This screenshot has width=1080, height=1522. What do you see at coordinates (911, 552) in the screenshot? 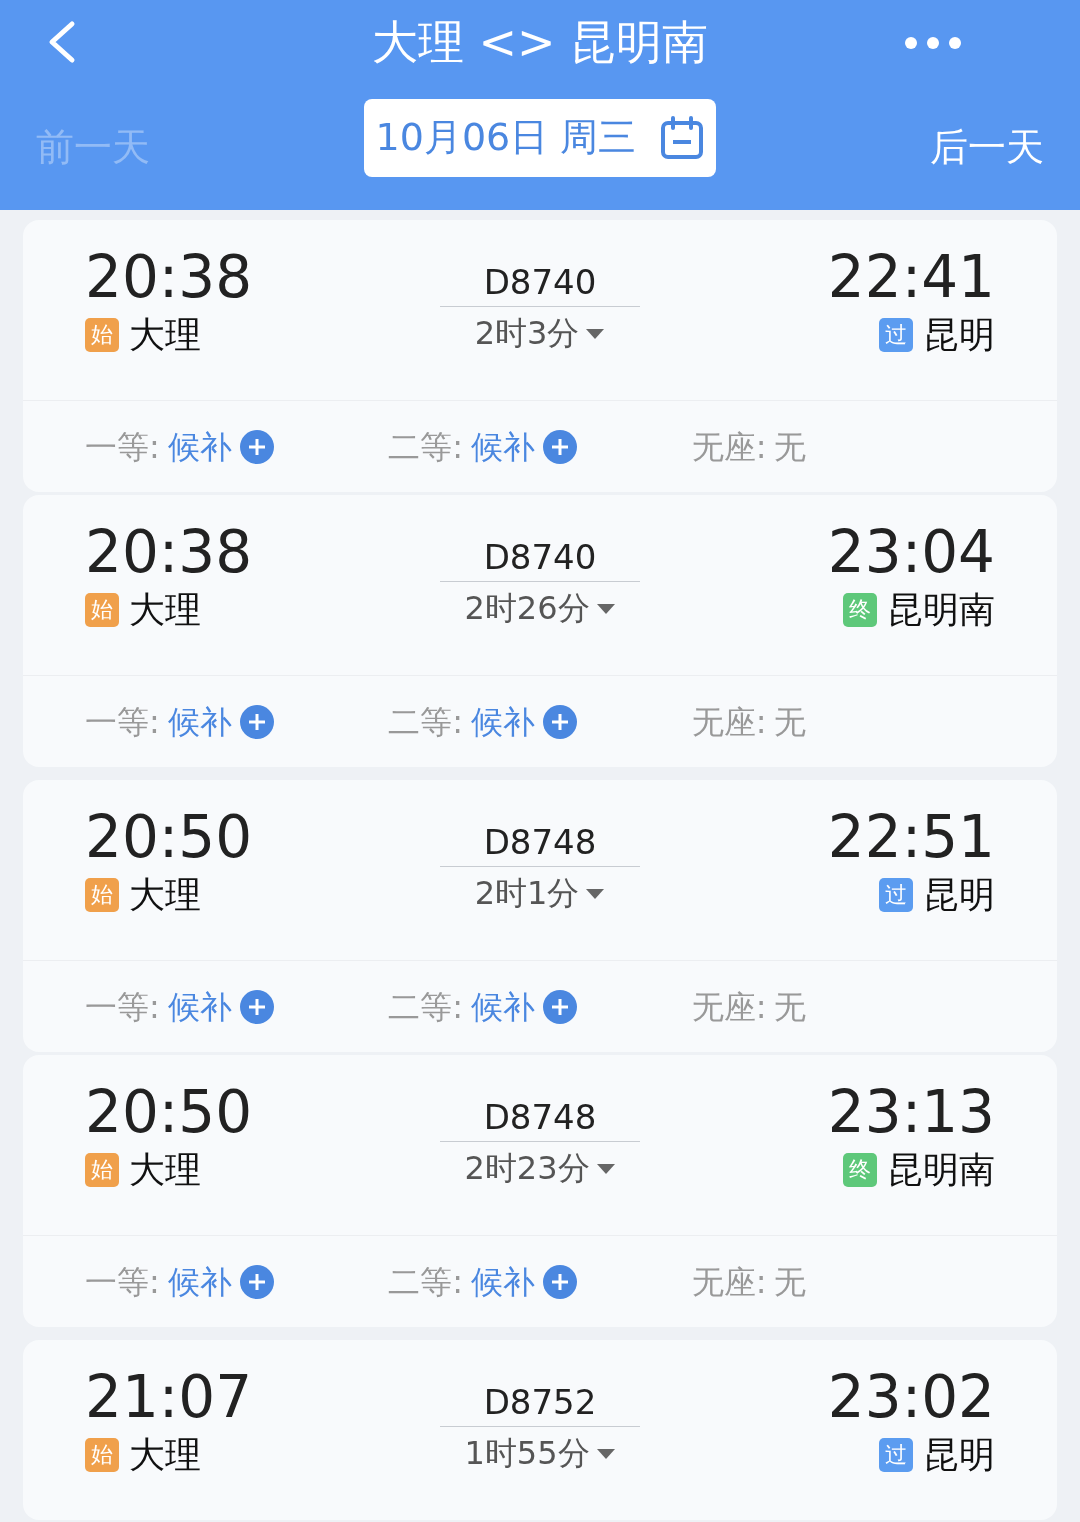
I see `arrival-time: 23:04` at bounding box center [911, 552].